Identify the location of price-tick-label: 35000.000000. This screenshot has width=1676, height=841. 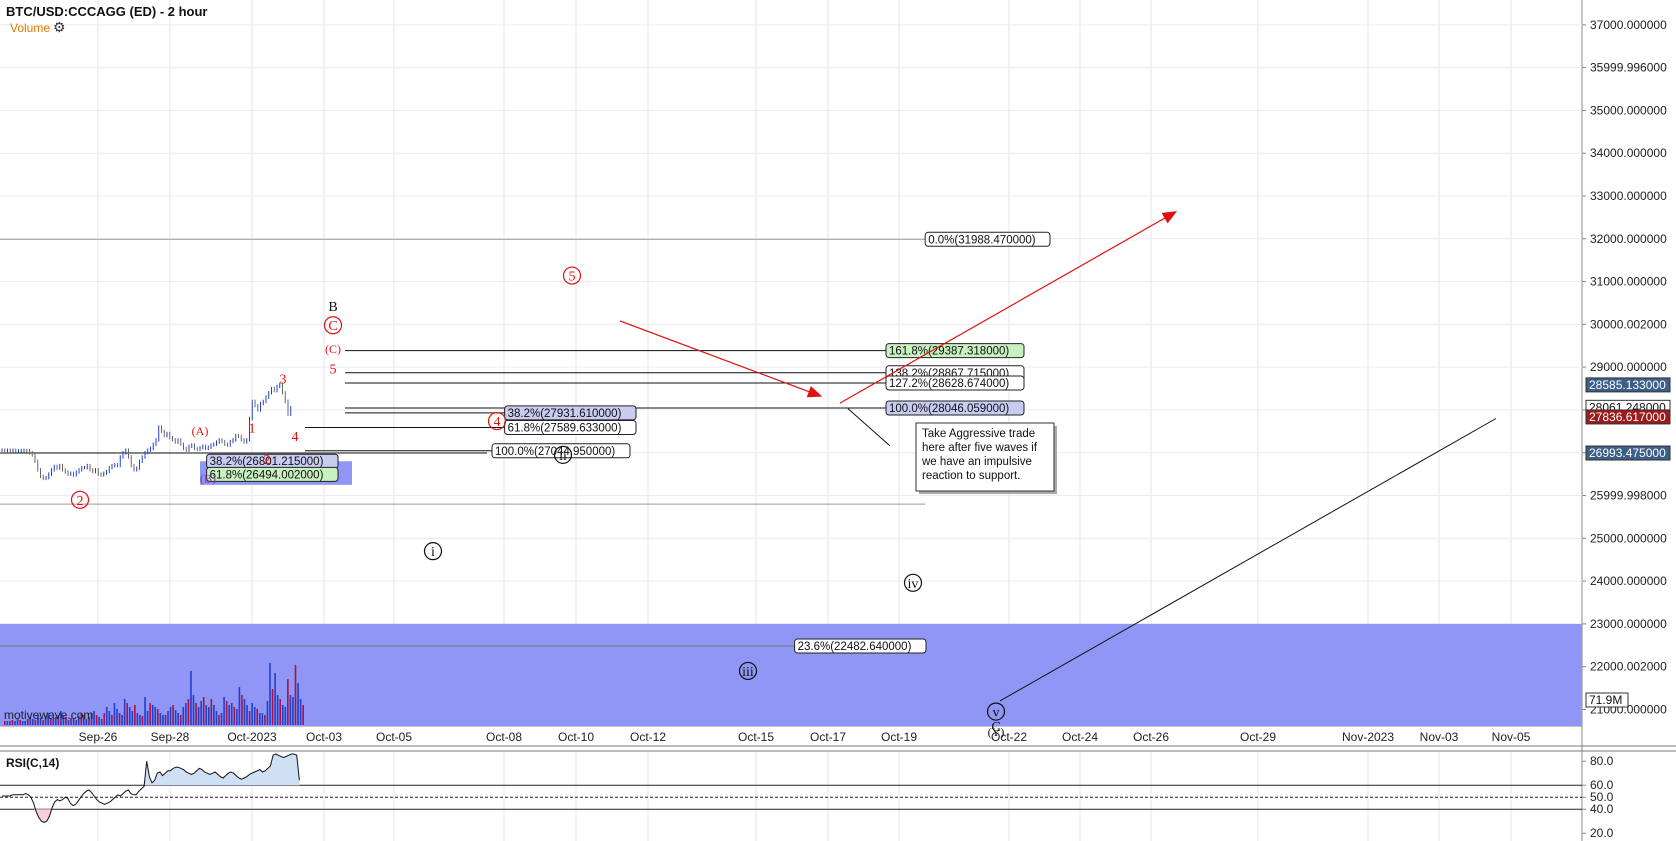
(1628, 110).